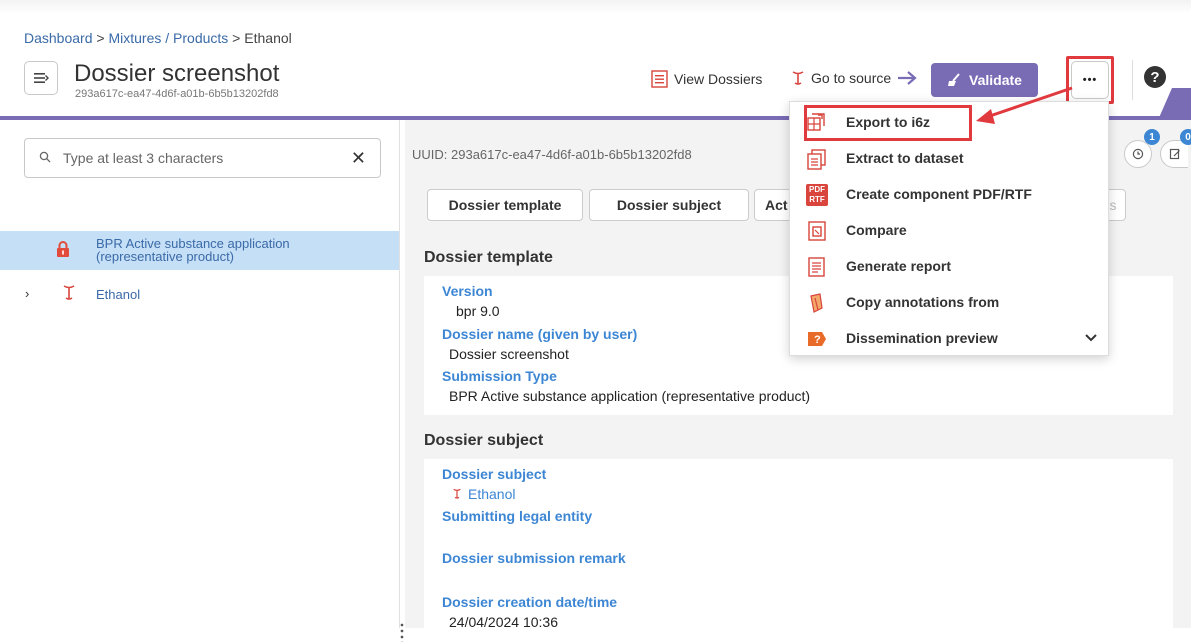 The width and height of the screenshot is (1191, 642). Describe the element at coordinates (509, 354) in the screenshot. I see `field-value-dossier-name: Dossier screenshot` at that location.